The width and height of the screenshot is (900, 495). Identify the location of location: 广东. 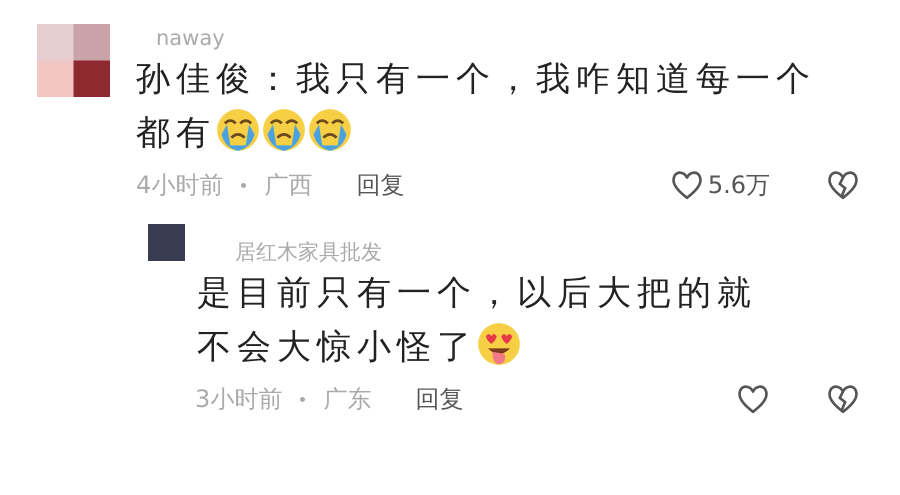
(347, 399).